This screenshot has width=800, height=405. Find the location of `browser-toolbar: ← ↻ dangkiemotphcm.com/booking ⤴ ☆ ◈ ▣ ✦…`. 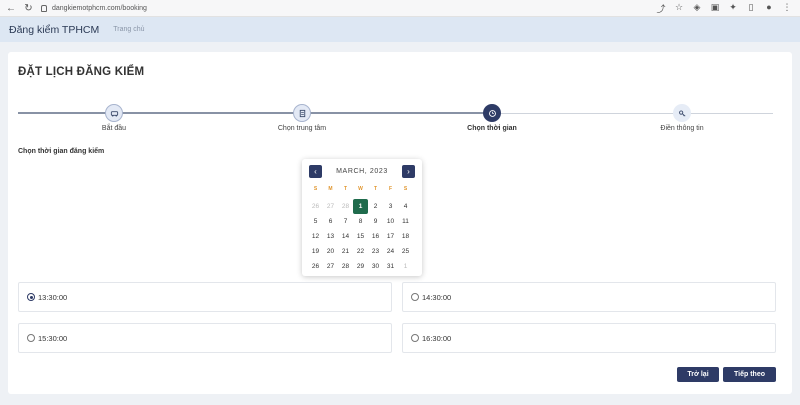

browser-toolbar: ← ↻ dangkiemotphcm.com/booking ⤴ ☆ ◈ ▣ ✦… is located at coordinates (400, 8).